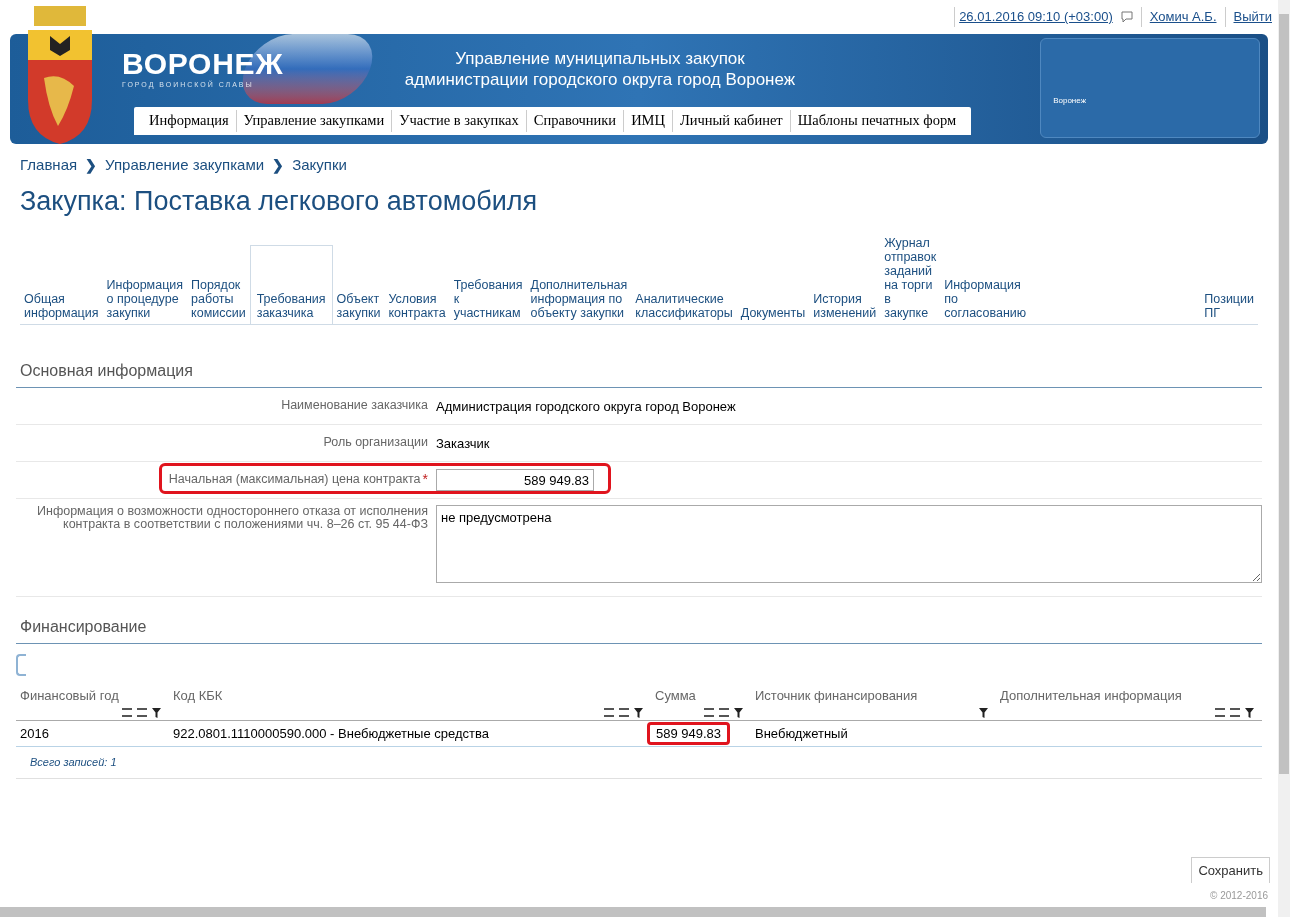  Describe the element at coordinates (354, 405) in the screenshot. I see `field-label: Наименование заказчика` at that location.